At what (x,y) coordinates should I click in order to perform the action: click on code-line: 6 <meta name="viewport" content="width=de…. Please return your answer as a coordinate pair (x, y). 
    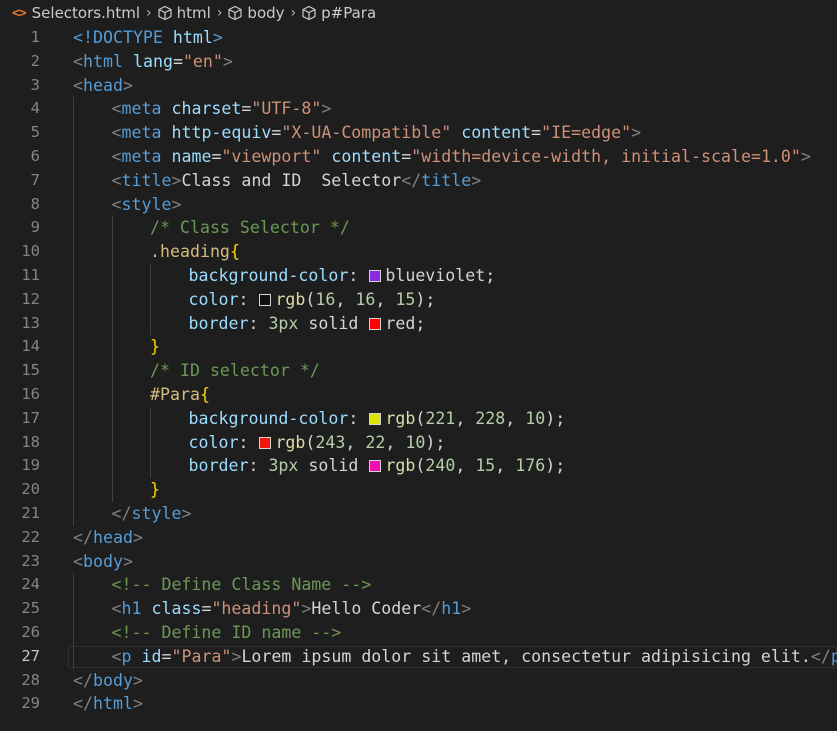
    Looking at the image, I should click on (418, 157).